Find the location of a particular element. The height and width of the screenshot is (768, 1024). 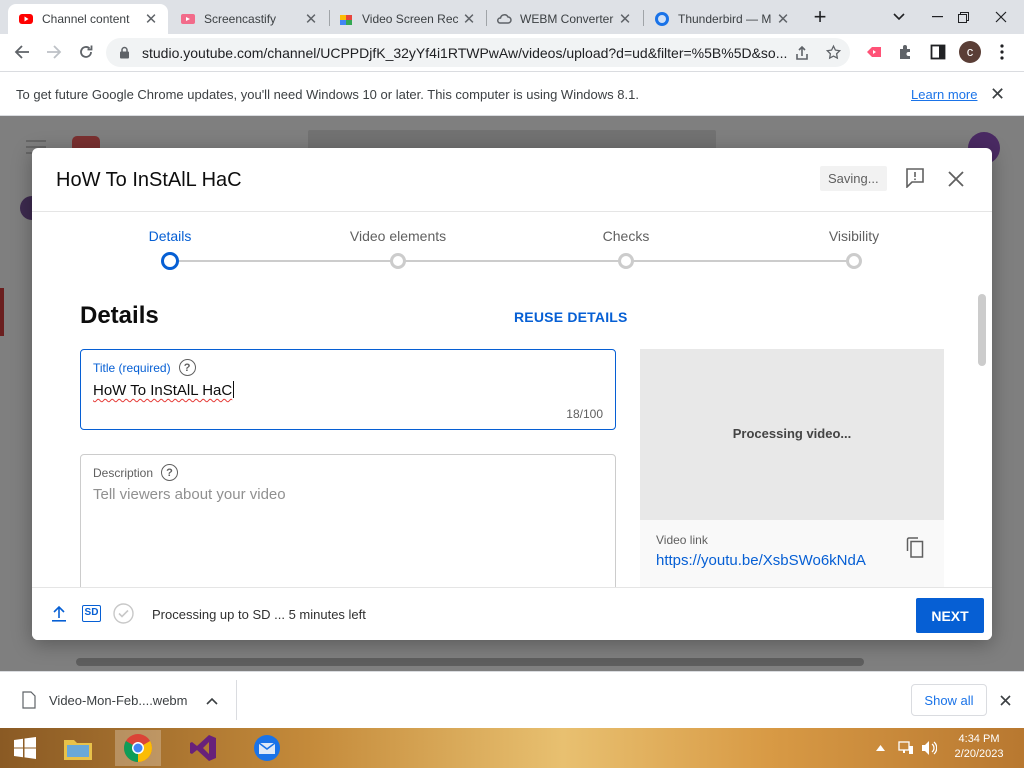

windows-taskbar: 4:34 PM 2/20/2023 is located at coordinates (512, 748).